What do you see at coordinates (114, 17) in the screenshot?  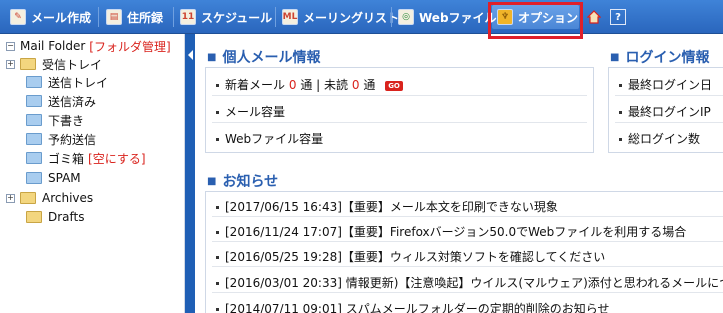 I see `address-book-icon: ▤` at bounding box center [114, 17].